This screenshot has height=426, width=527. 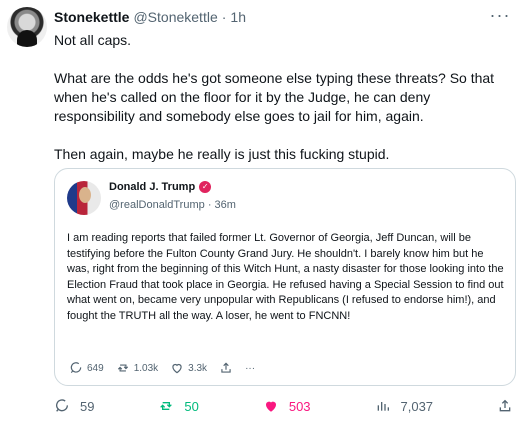 What do you see at coordinates (27, 27) in the screenshot?
I see `author-avatar` at bounding box center [27, 27].